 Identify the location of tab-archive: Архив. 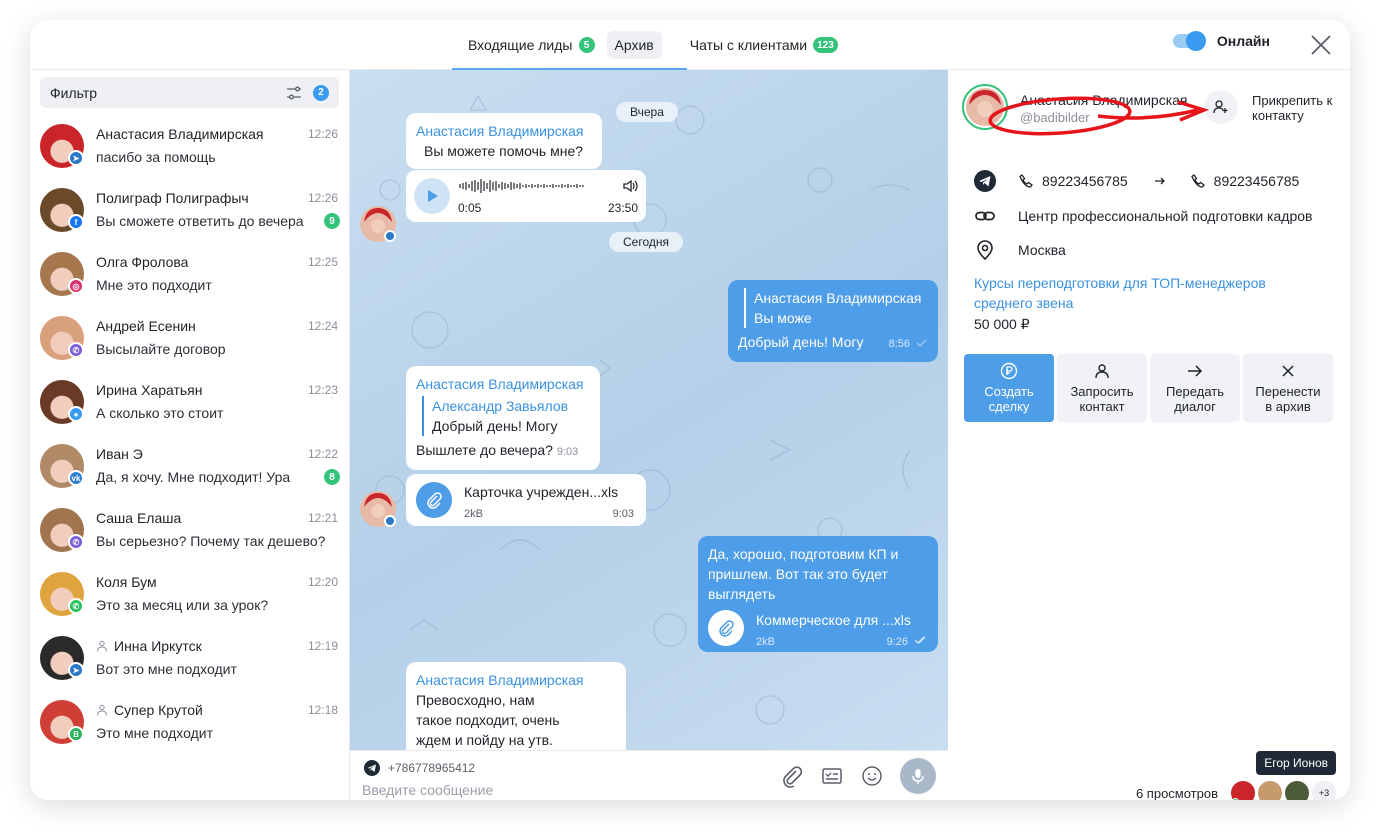
(634, 45).